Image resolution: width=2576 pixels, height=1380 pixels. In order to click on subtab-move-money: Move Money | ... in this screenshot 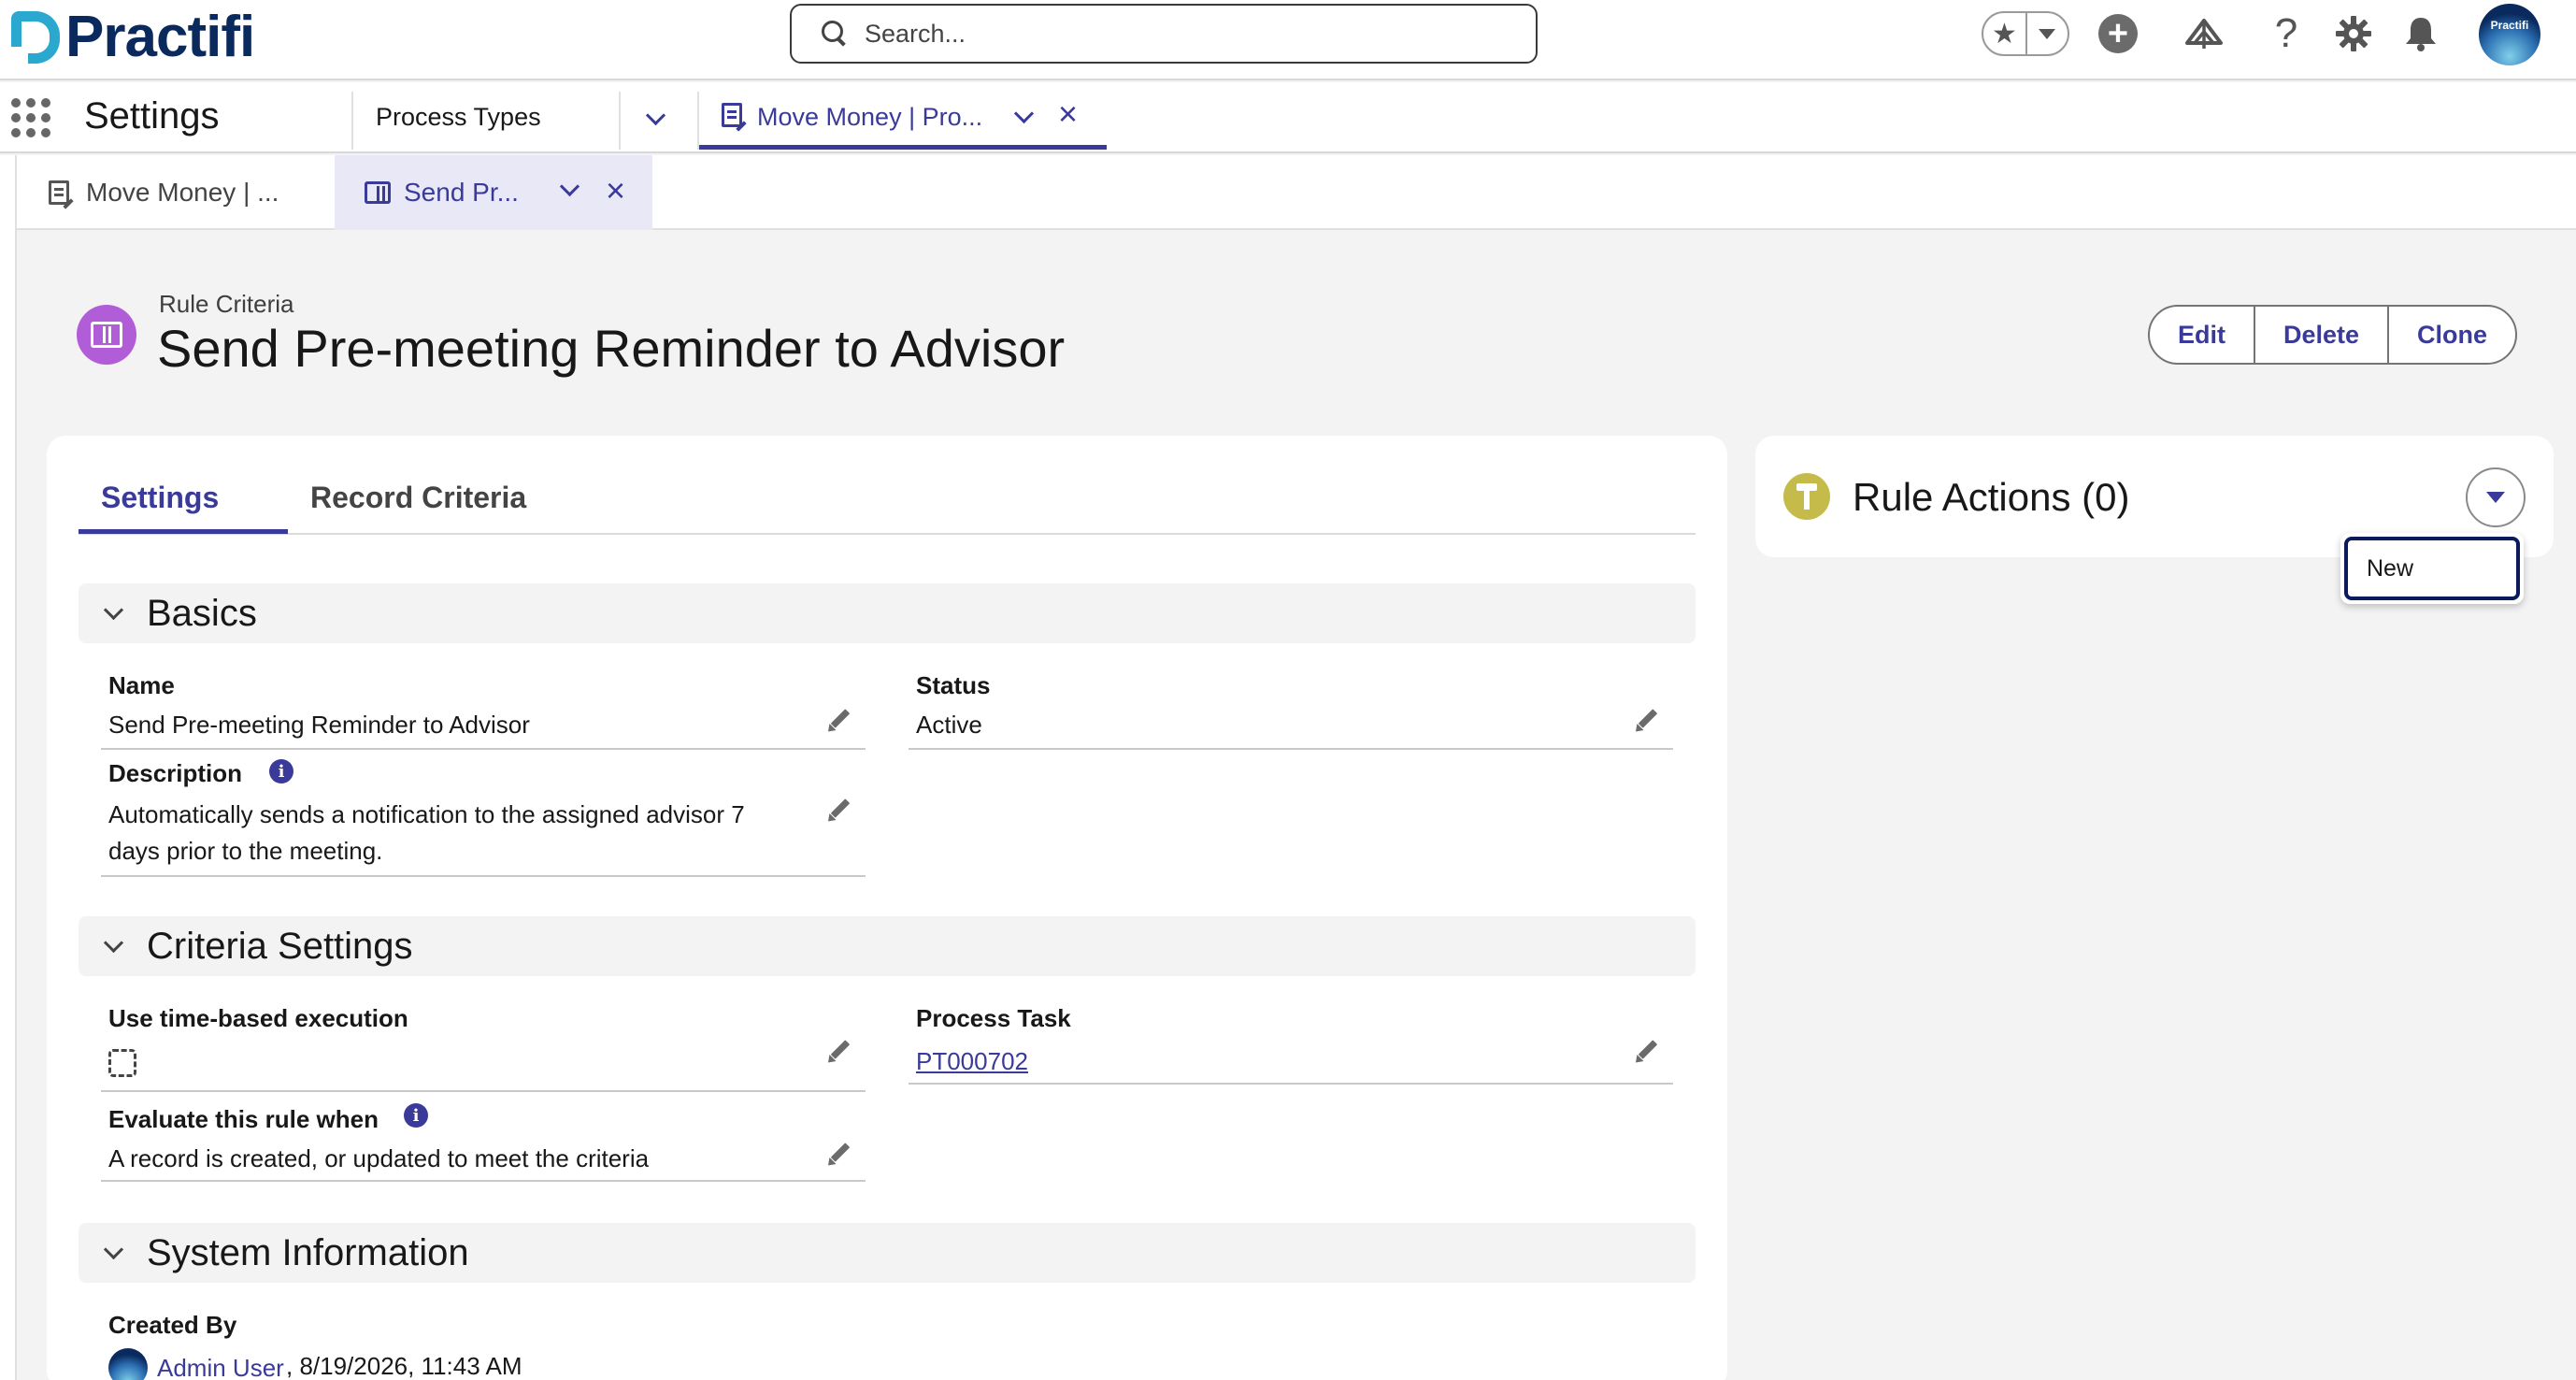, I will do `click(176, 192)`.